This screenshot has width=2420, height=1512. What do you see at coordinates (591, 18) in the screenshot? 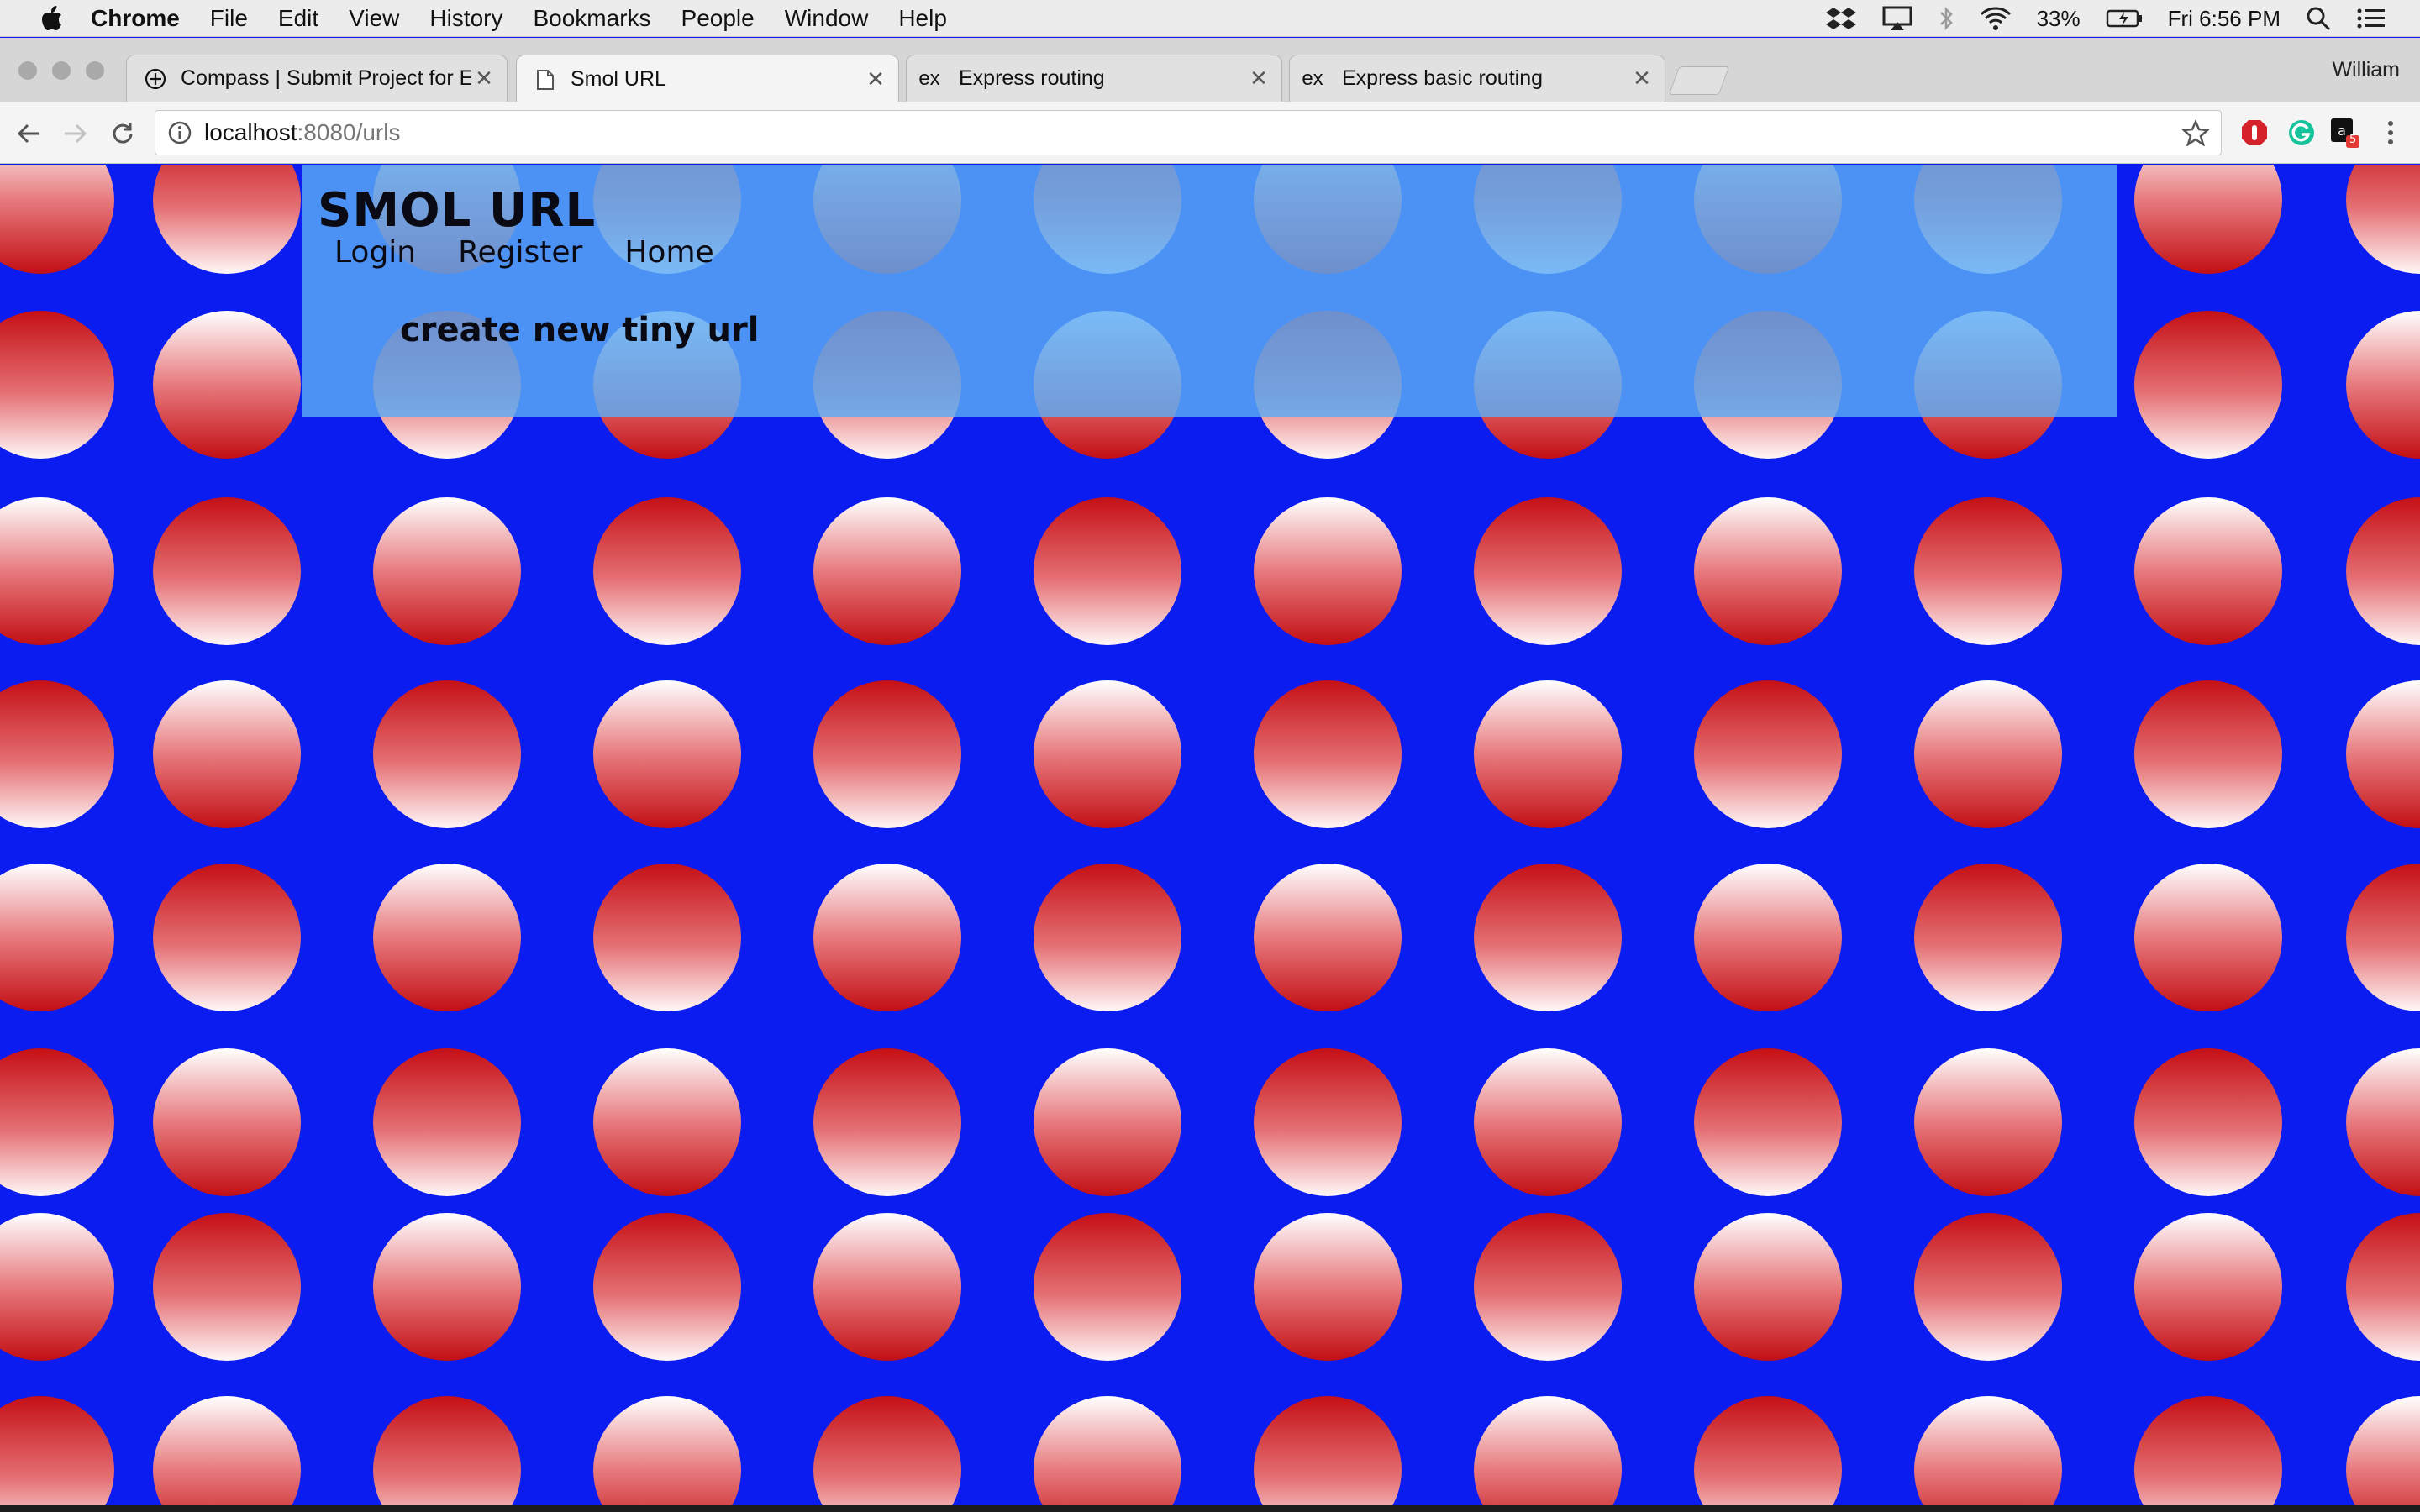
I see `menu-bookmarks: Bookmarks` at bounding box center [591, 18].